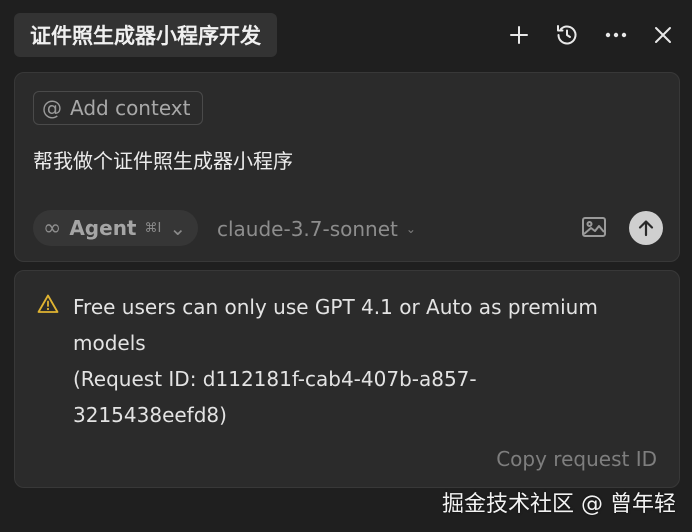 The height and width of the screenshot is (532, 692). What do you see at coordinates (307, 229) in the screenshot?
I see `model-label: claude-3.7-sonnet` at bounding box center [307, 229].